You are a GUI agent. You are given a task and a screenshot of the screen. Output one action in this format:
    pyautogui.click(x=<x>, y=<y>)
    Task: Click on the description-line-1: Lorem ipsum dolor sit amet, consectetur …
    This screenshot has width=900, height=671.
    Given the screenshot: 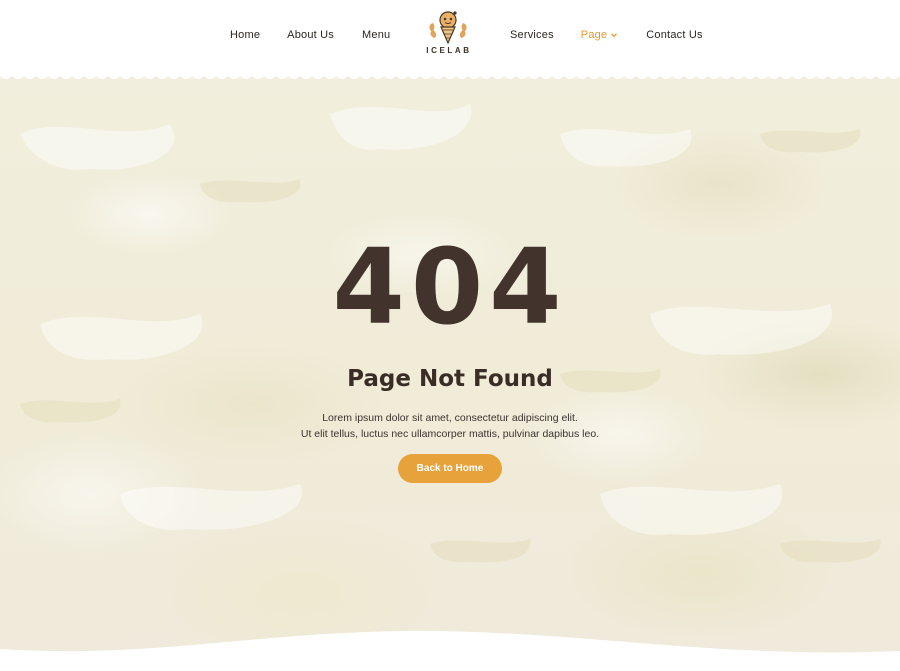 What is the action you would take?
    pyautogui.click(x=450, y=418)
    